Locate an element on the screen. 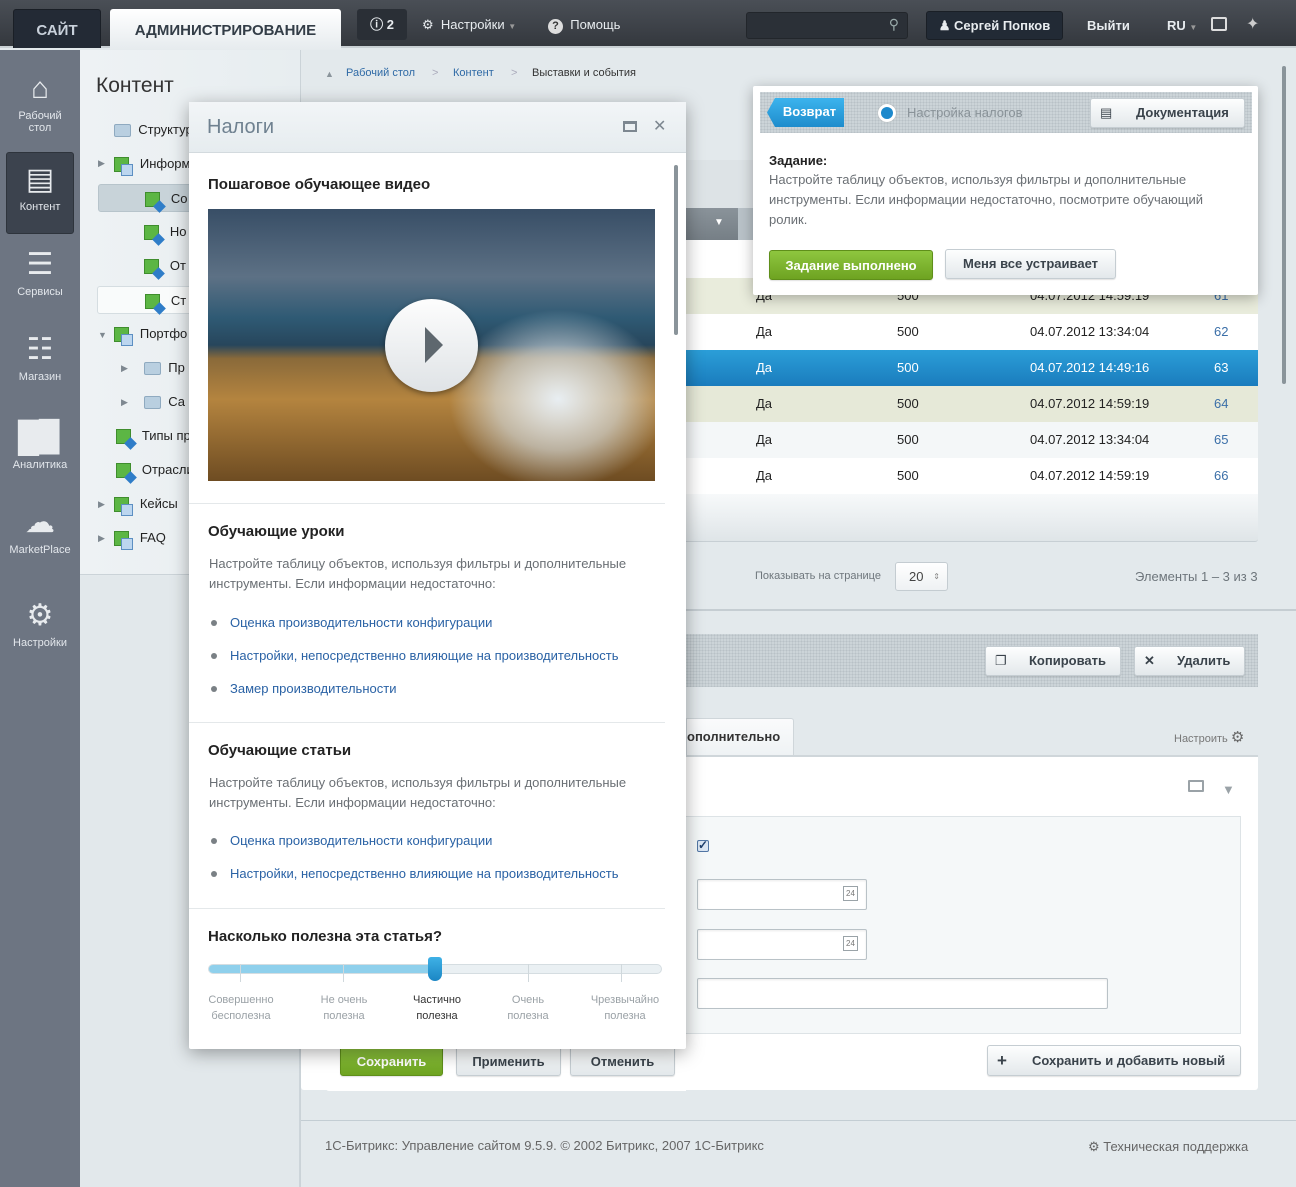  column-menu-button: ▼ is located at coordinates (712, 224).